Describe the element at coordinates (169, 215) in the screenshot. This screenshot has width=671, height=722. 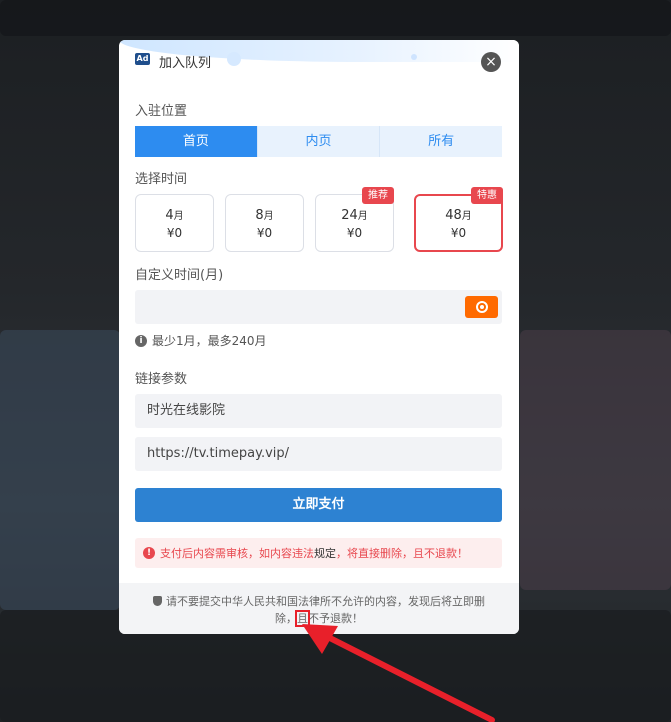
I see `option-months: 4` at that location.